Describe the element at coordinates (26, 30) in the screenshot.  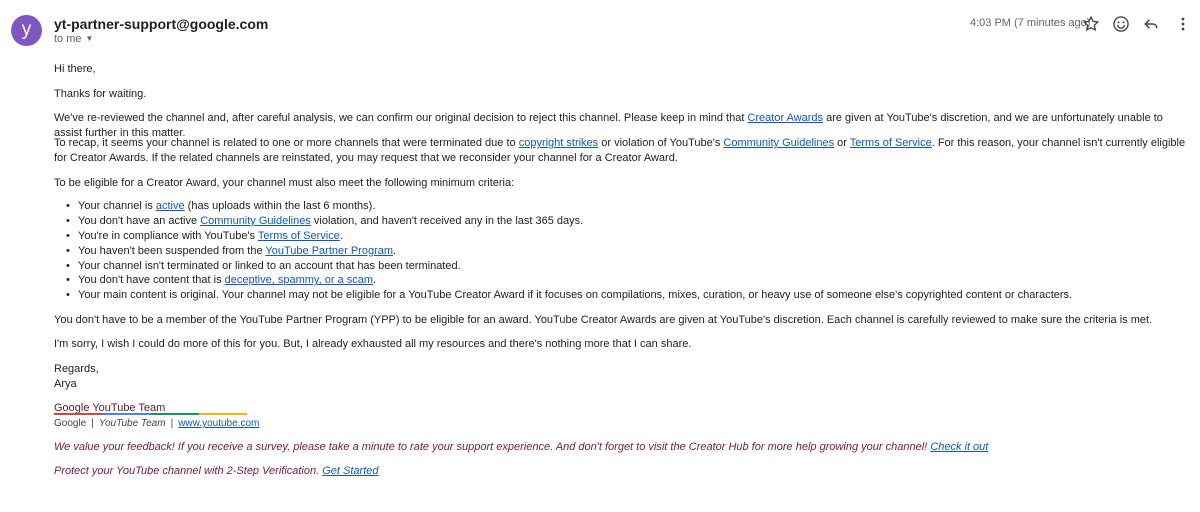
I see `sender-avatar: y` at that location.